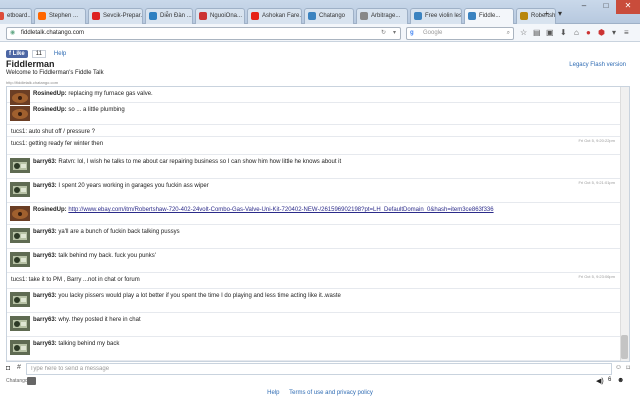  Describe the element at coordinates (383, 33) in the screenshot. I see `reload-icon: ↻` at that location.